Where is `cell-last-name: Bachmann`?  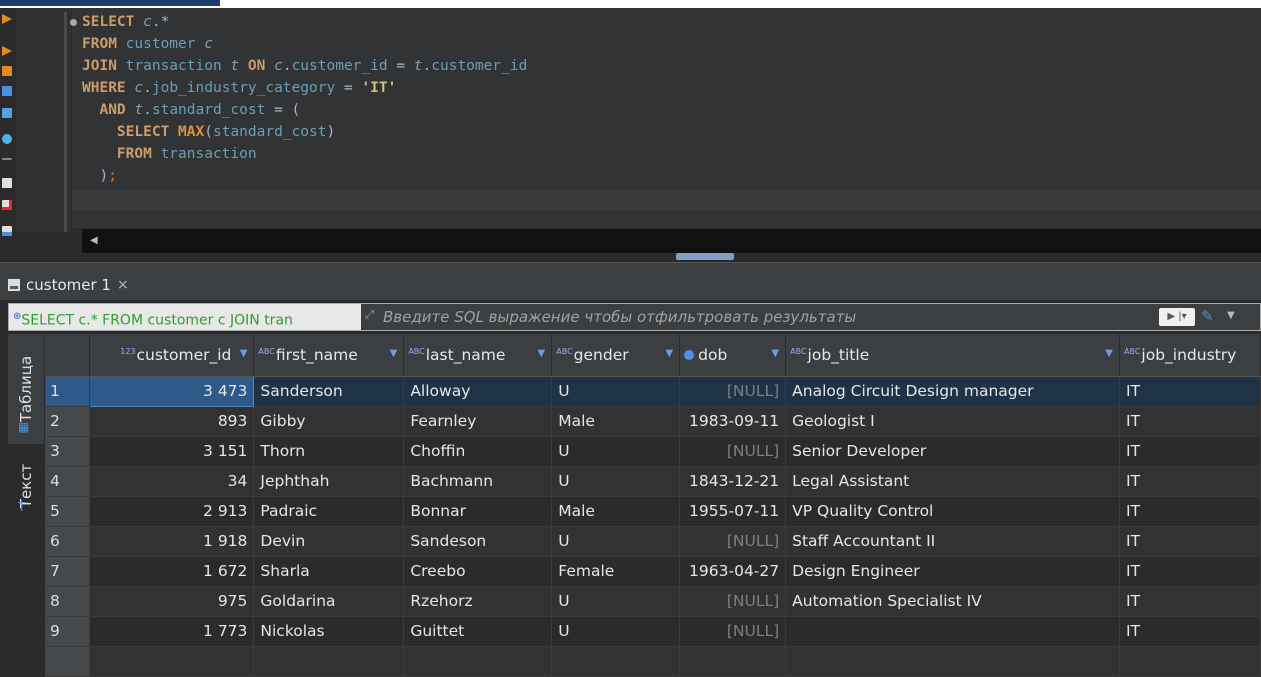
cell-last-name: Bachmann is located at coordinates (478, 481).